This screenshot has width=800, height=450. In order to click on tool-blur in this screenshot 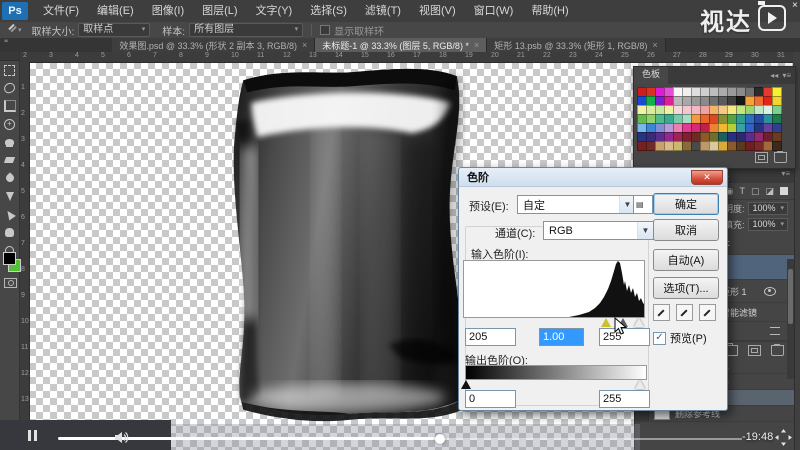, I will do `click(9, 178)`.